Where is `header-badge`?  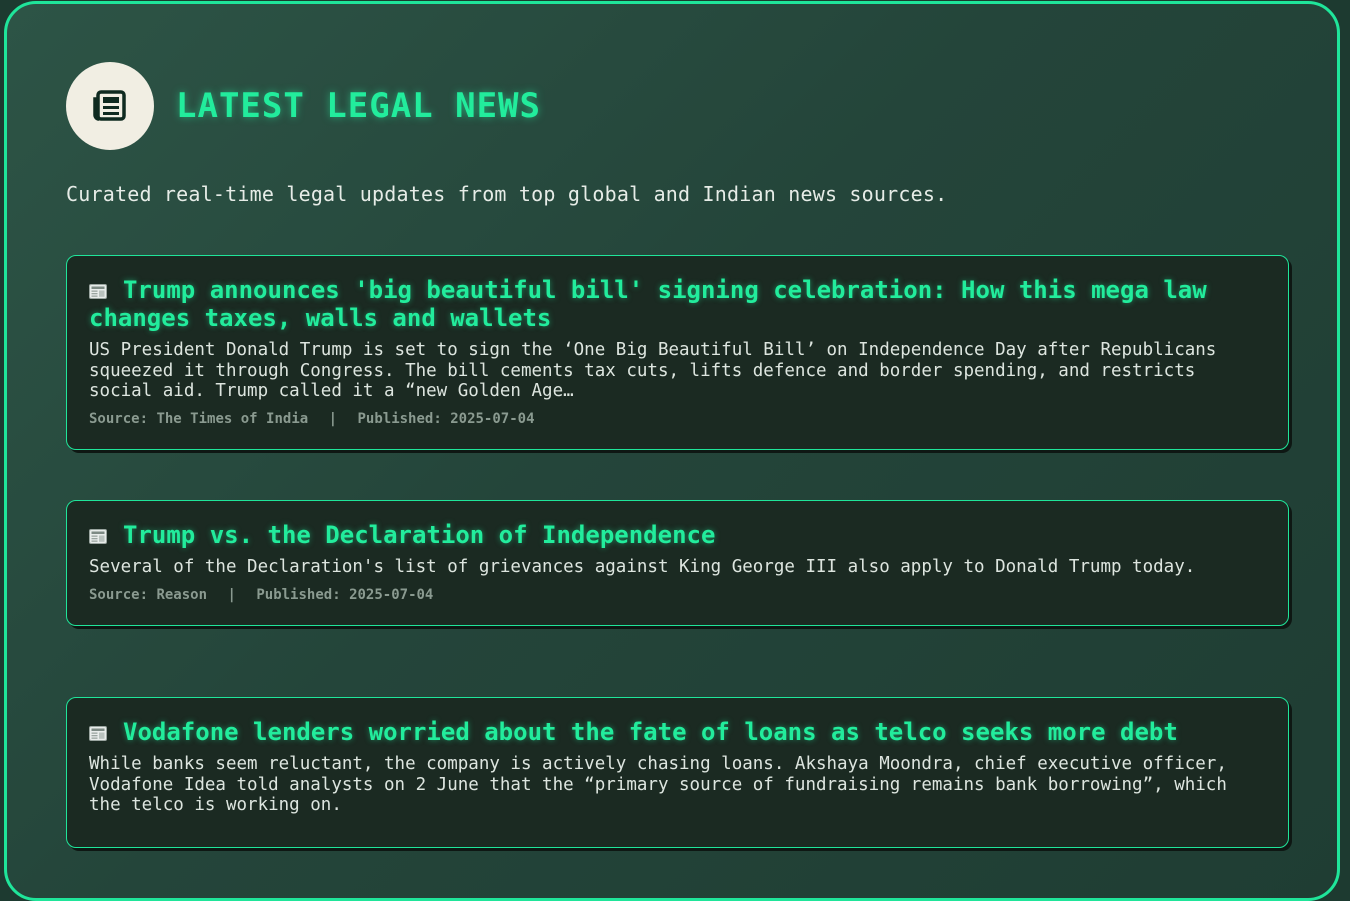 header-badge is located at coordinates (110, 106).